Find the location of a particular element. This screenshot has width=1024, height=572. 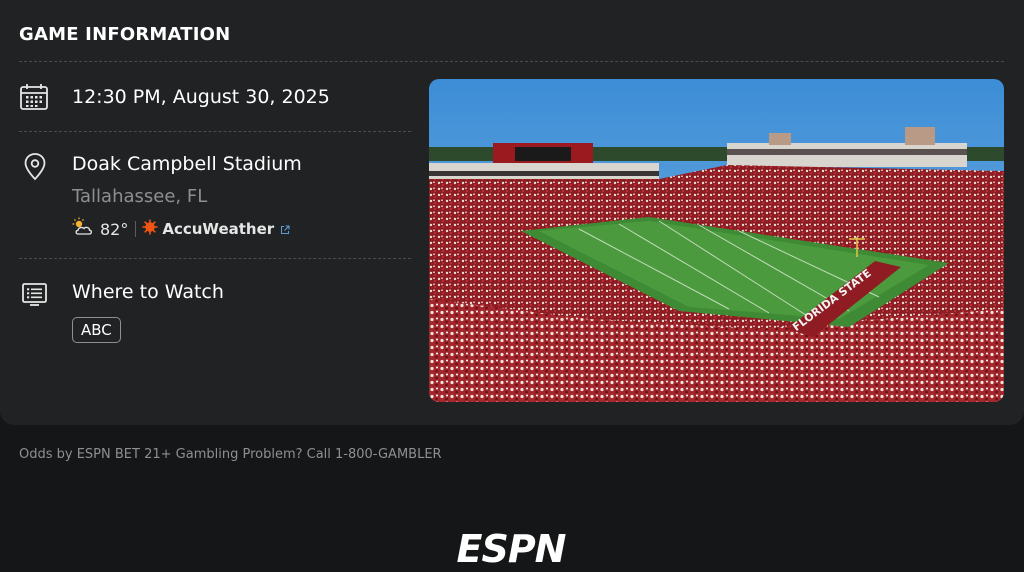

network-badge: ABC is located at coordinates (96, 330).